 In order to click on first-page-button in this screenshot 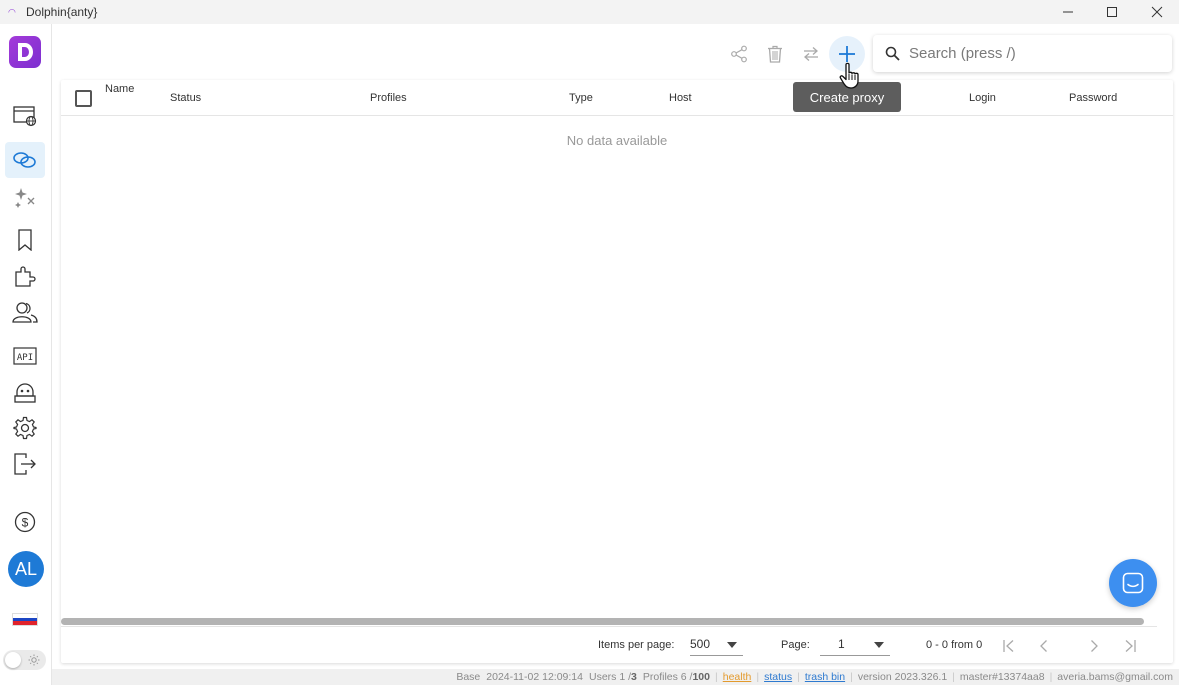, I will do `click(1009, 646)`.